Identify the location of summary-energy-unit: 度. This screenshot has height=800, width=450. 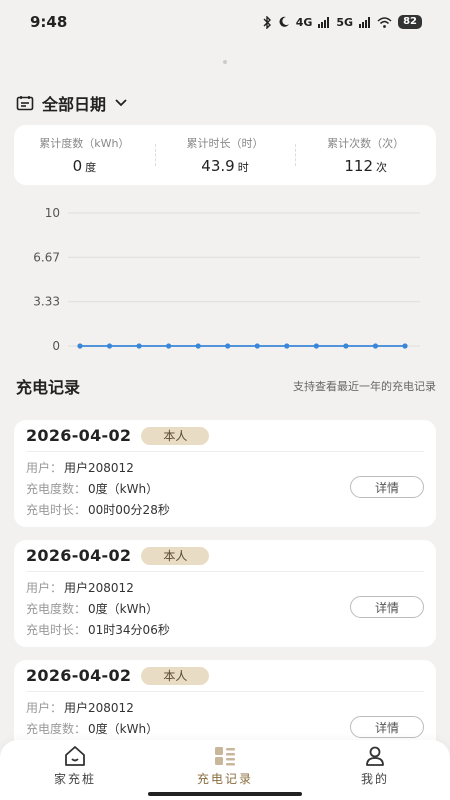
(91, 167).